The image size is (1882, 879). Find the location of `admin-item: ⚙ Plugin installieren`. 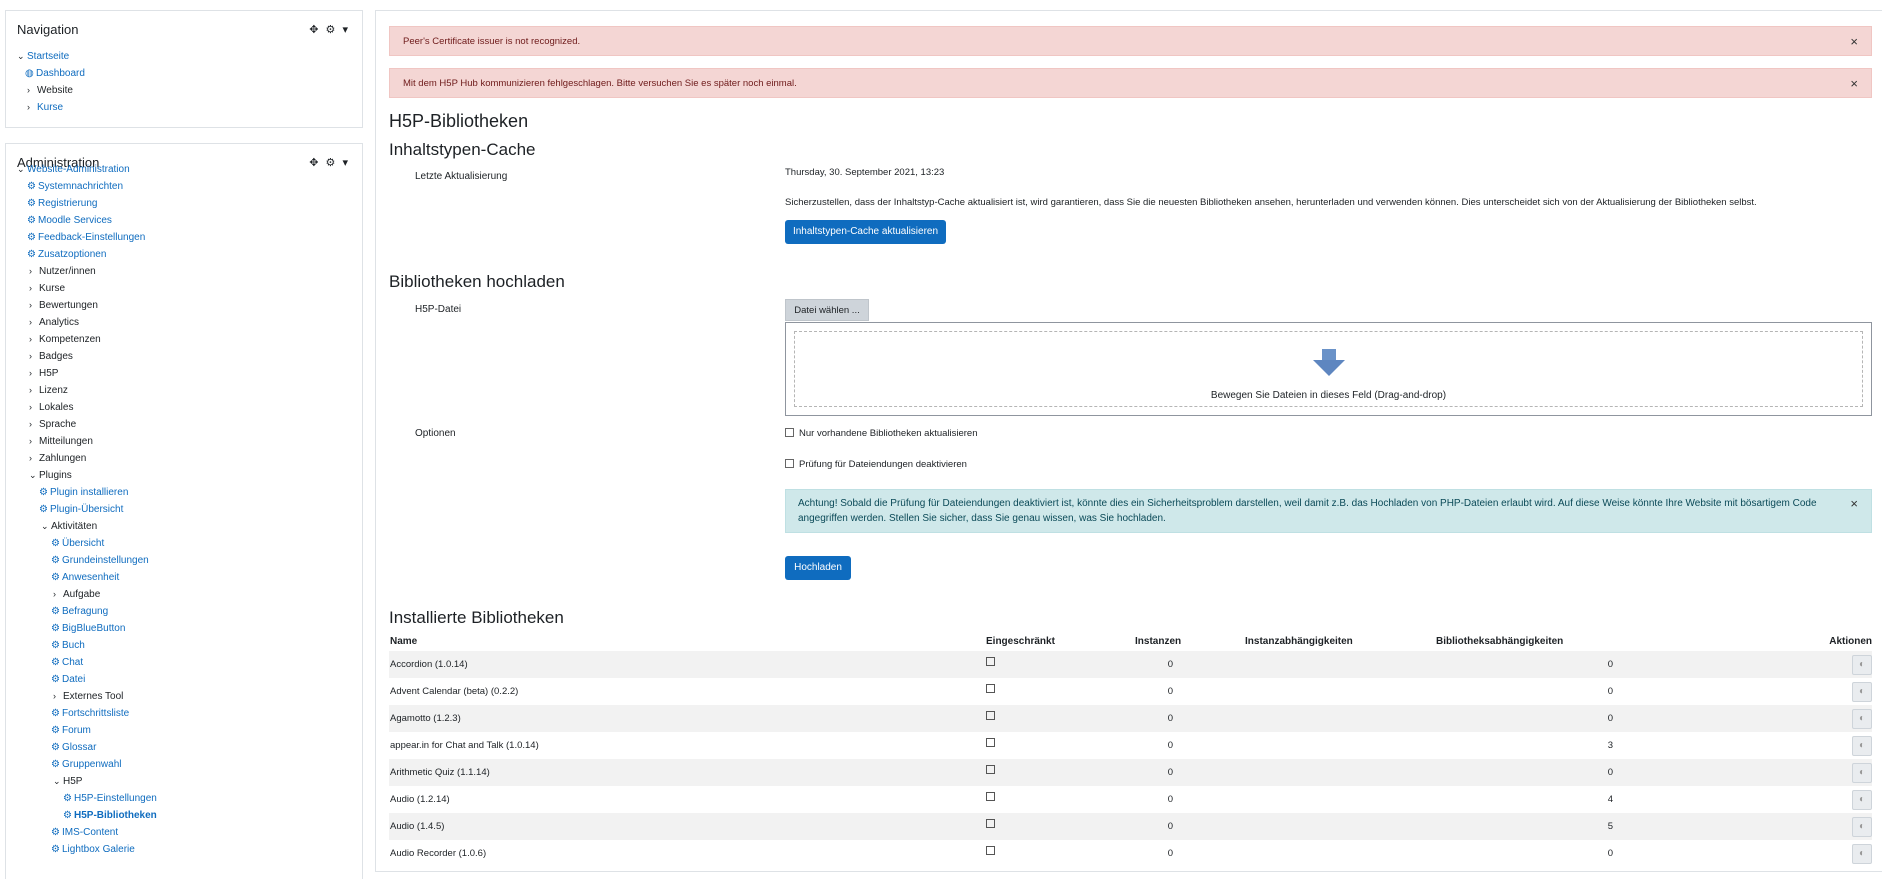

admin-item: ⚙ Plugin installieren is located at coordinates (87, 492).